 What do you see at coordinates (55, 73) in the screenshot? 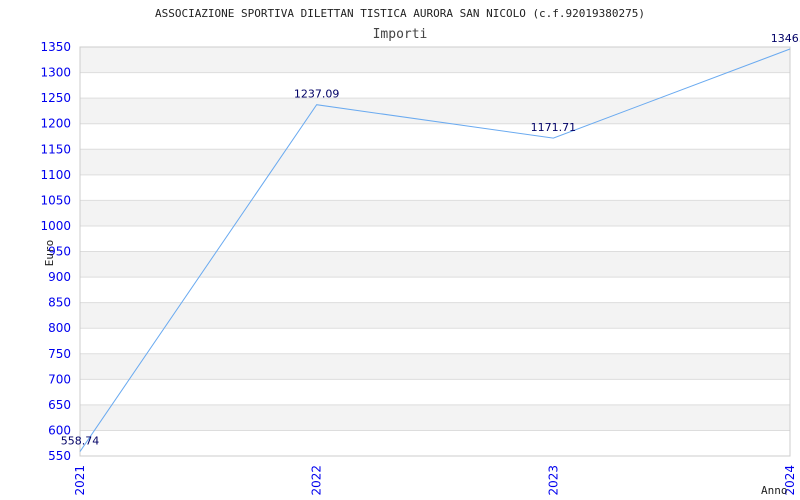
I see `y-tick-label: 1300` at bounding box center [55, 73].